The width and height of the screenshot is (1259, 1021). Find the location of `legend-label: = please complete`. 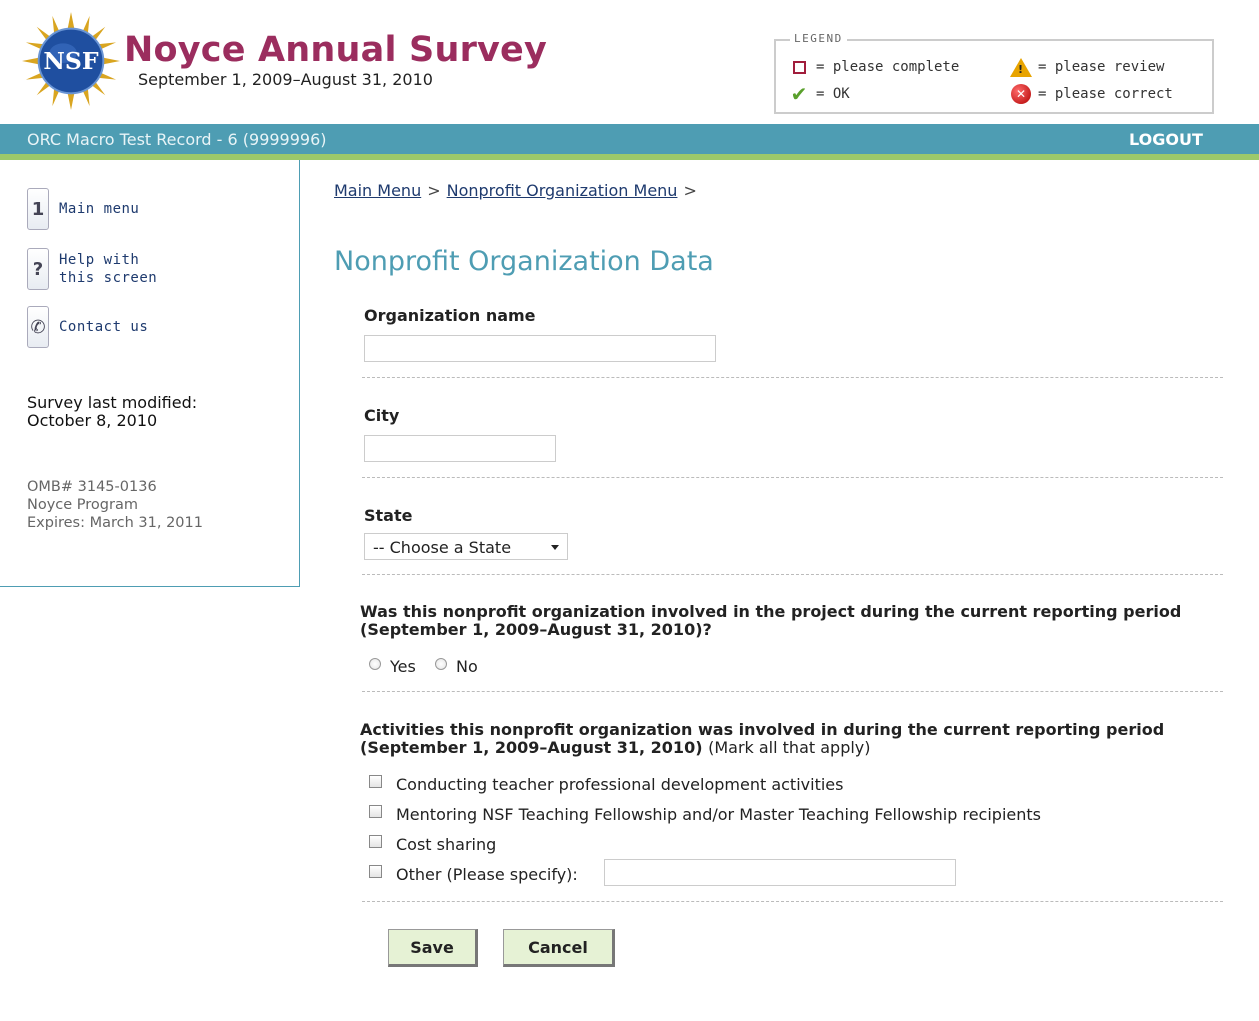

legend-label: = please complete is located at coordinates (888, 67).